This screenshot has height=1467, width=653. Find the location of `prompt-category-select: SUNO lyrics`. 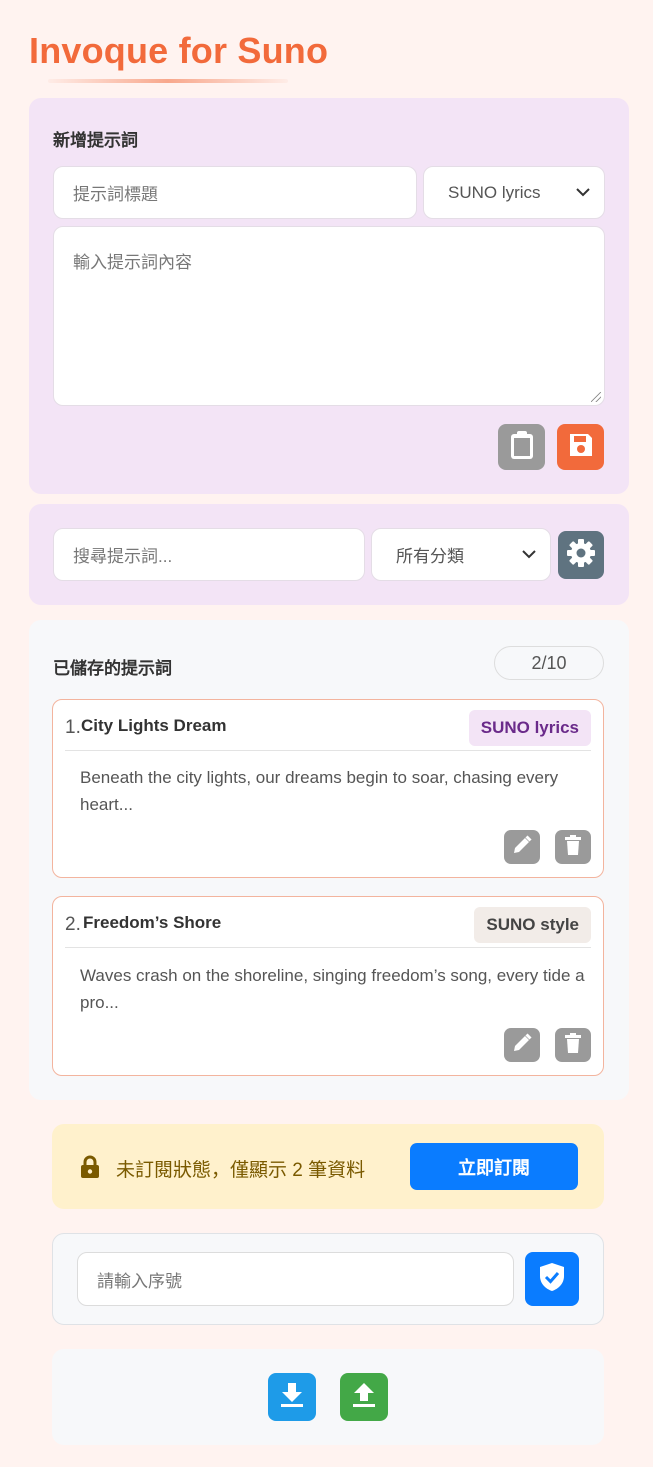

prompt-category-select: SUNO lyrics is located at coordinates (514, 192).